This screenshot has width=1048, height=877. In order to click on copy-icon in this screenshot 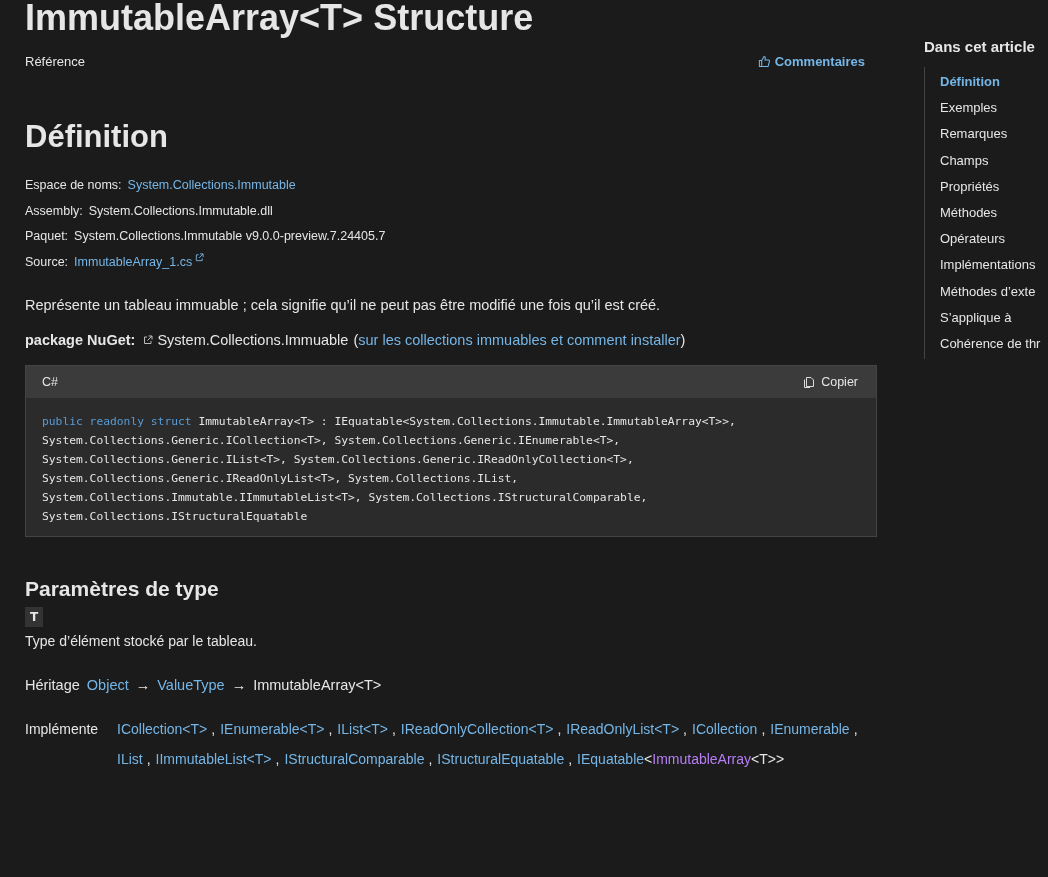, I will do `click(809, 382)`.